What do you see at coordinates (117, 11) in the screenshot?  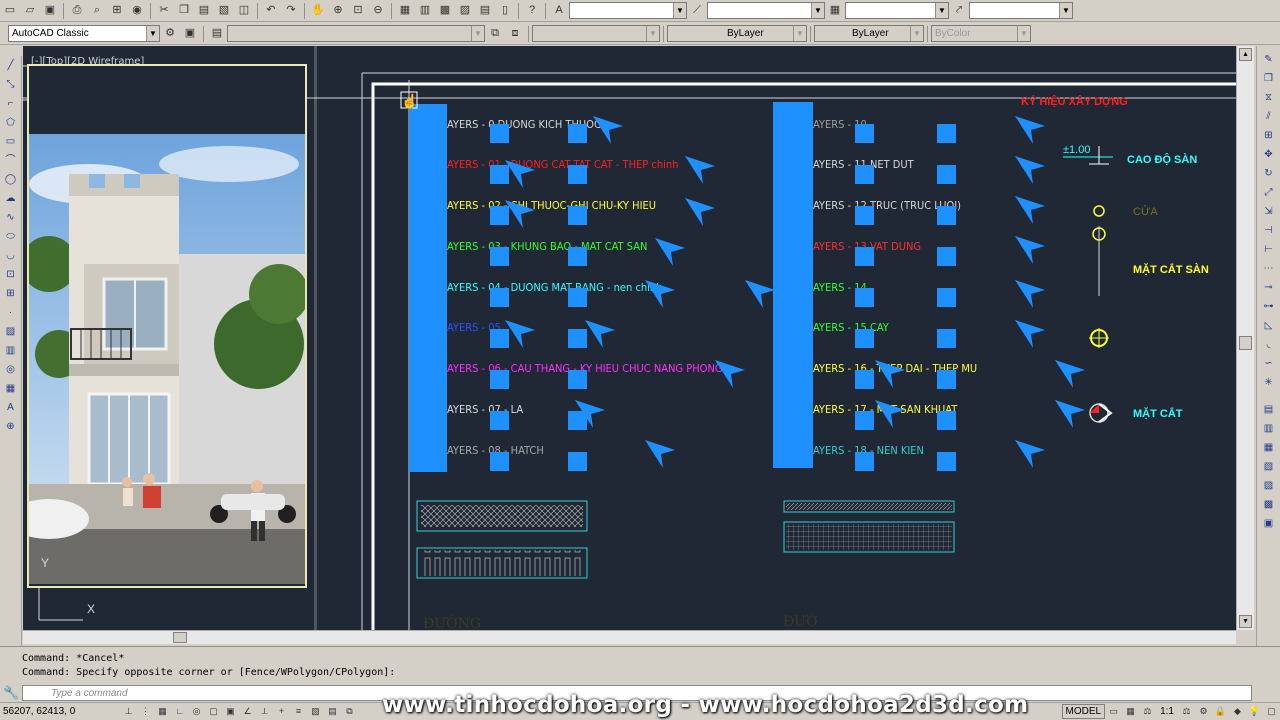 I see `publish-icon: ⊞` at bounding box center [117, 11].